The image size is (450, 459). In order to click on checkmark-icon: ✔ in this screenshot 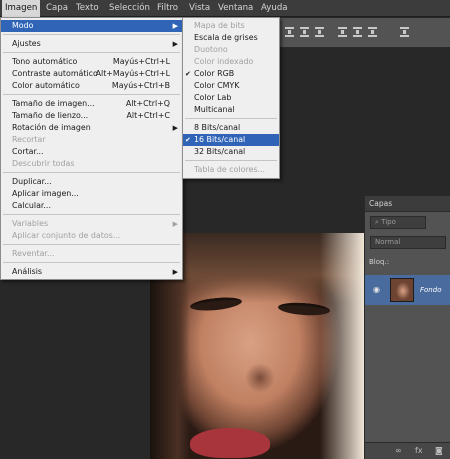, I will do `click(188, 74)`.